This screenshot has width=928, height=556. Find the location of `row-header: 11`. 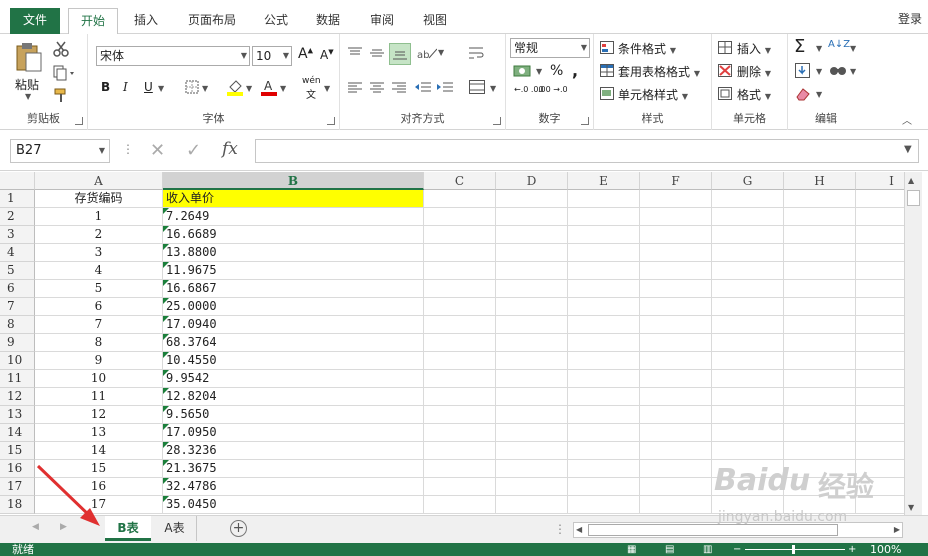

row-header: 11 is located at coordinates (17, 379).